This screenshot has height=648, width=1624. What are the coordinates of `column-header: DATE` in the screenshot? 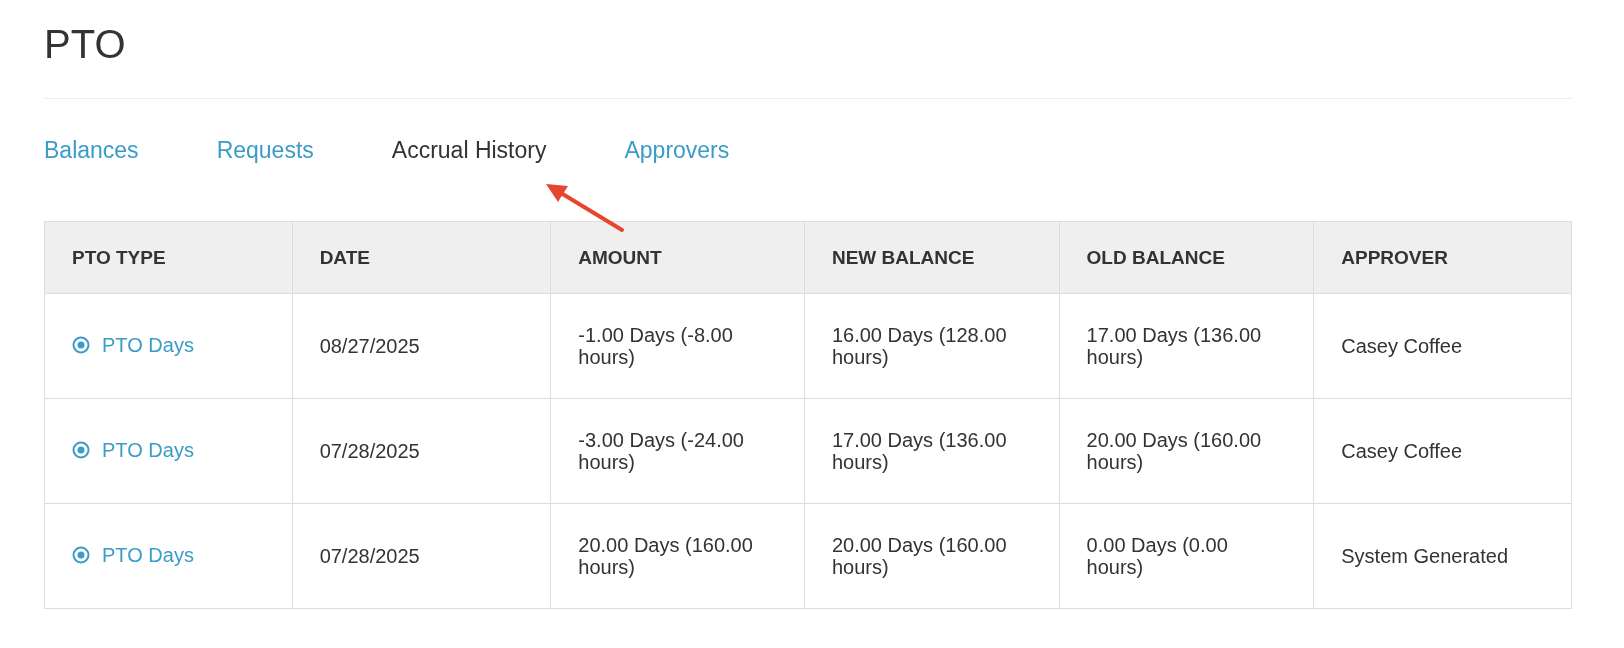 It's located at (421, 257).